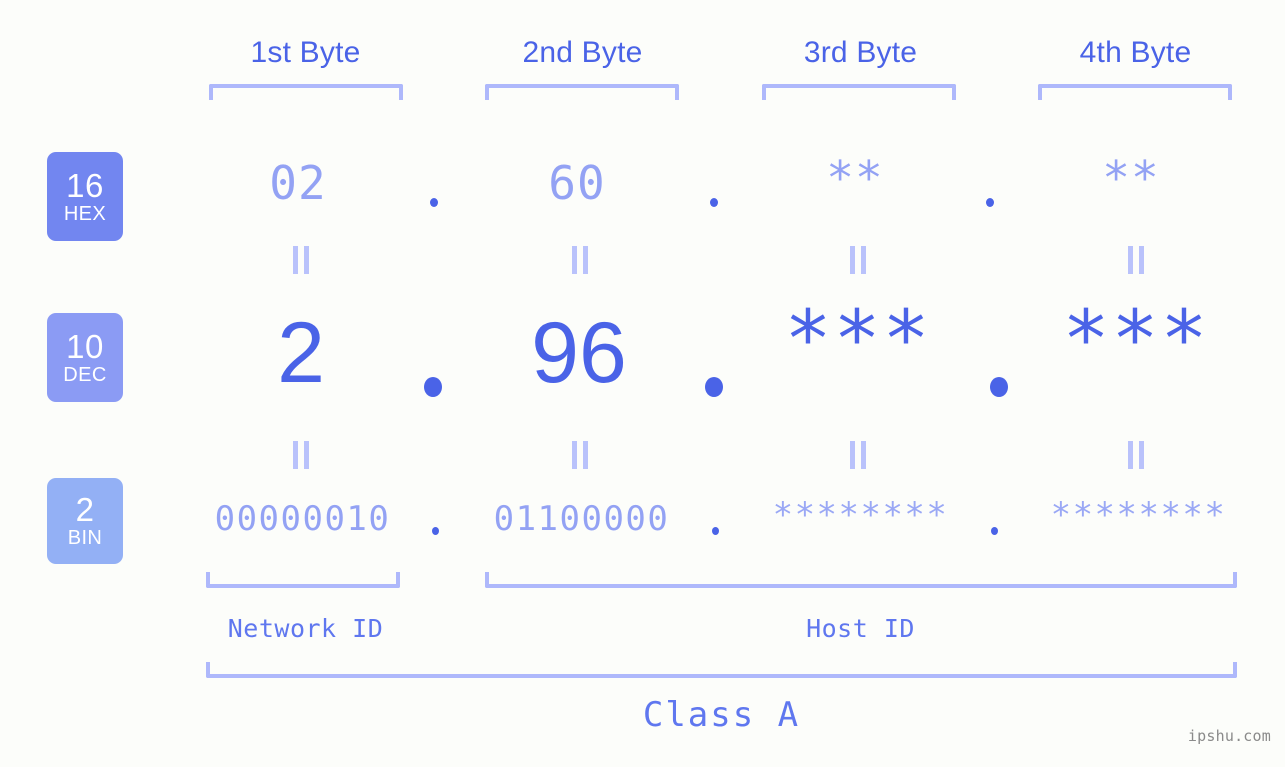 The width and height of the screenshot is (1285, 767). I want to click on host-id-bracket, so click(861, 580).